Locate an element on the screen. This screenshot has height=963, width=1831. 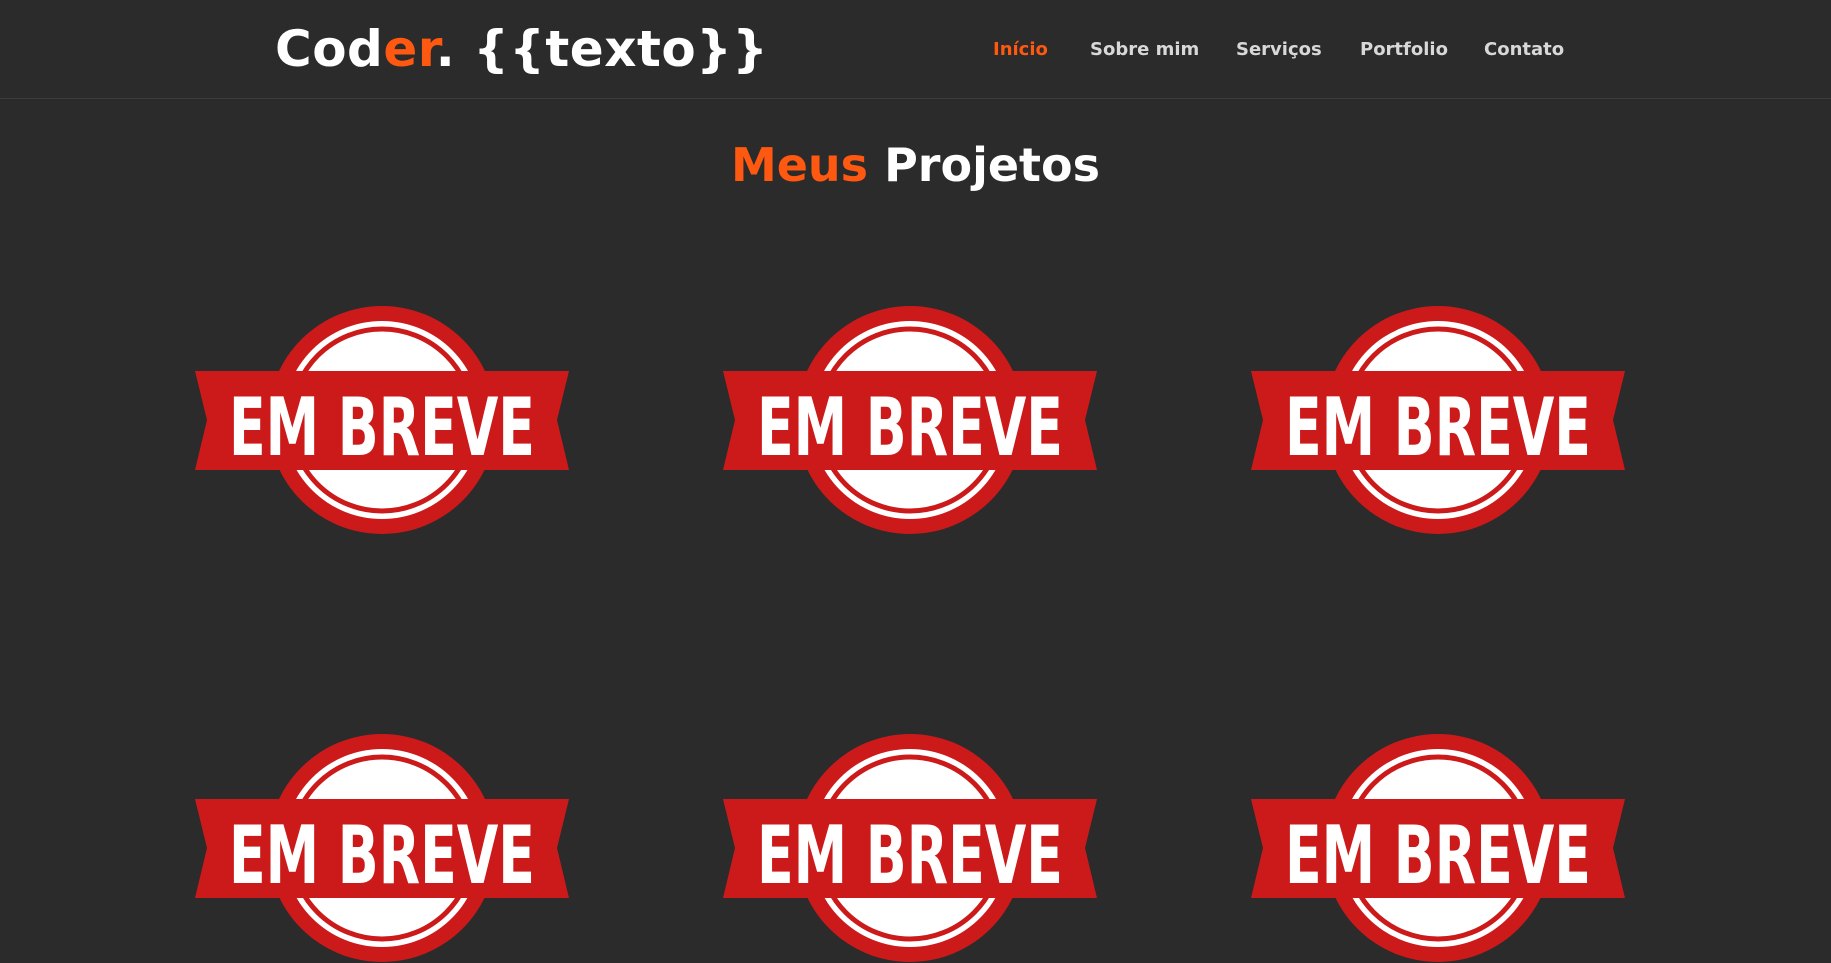
nav-item-contato: Contato is located at coordinates (1524, 50).